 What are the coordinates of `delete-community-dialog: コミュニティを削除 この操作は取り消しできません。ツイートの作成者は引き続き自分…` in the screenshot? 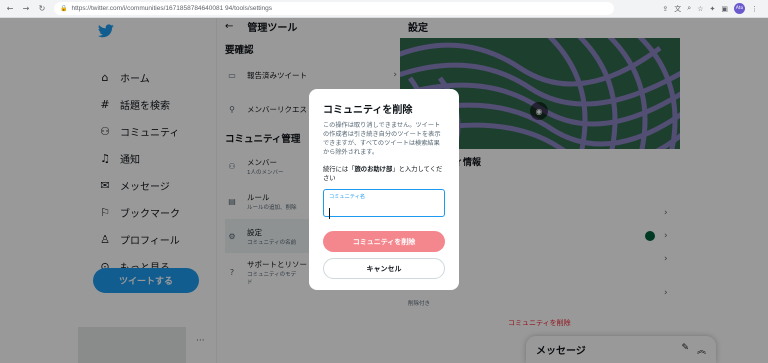 It's located at (384, 189).